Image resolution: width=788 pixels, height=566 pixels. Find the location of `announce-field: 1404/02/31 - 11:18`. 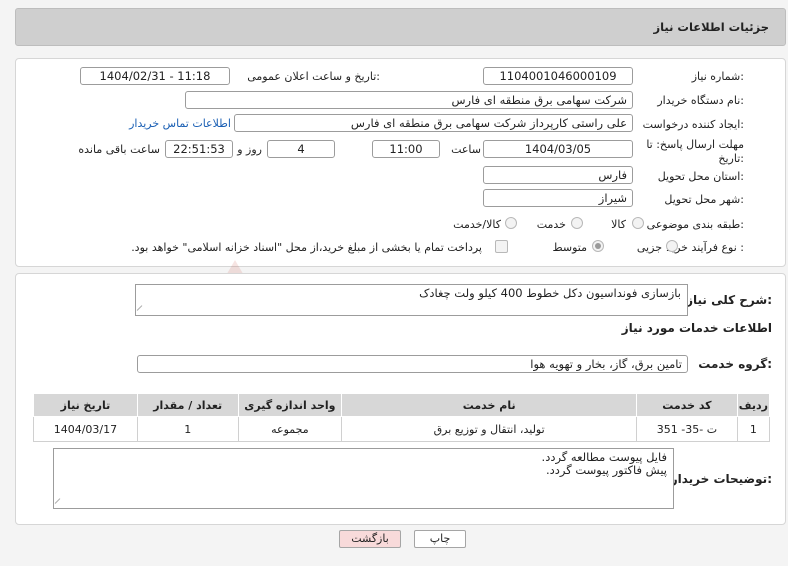

announce-field: 1404/02/31 - 11:18 is located at coordinates (155, 76).